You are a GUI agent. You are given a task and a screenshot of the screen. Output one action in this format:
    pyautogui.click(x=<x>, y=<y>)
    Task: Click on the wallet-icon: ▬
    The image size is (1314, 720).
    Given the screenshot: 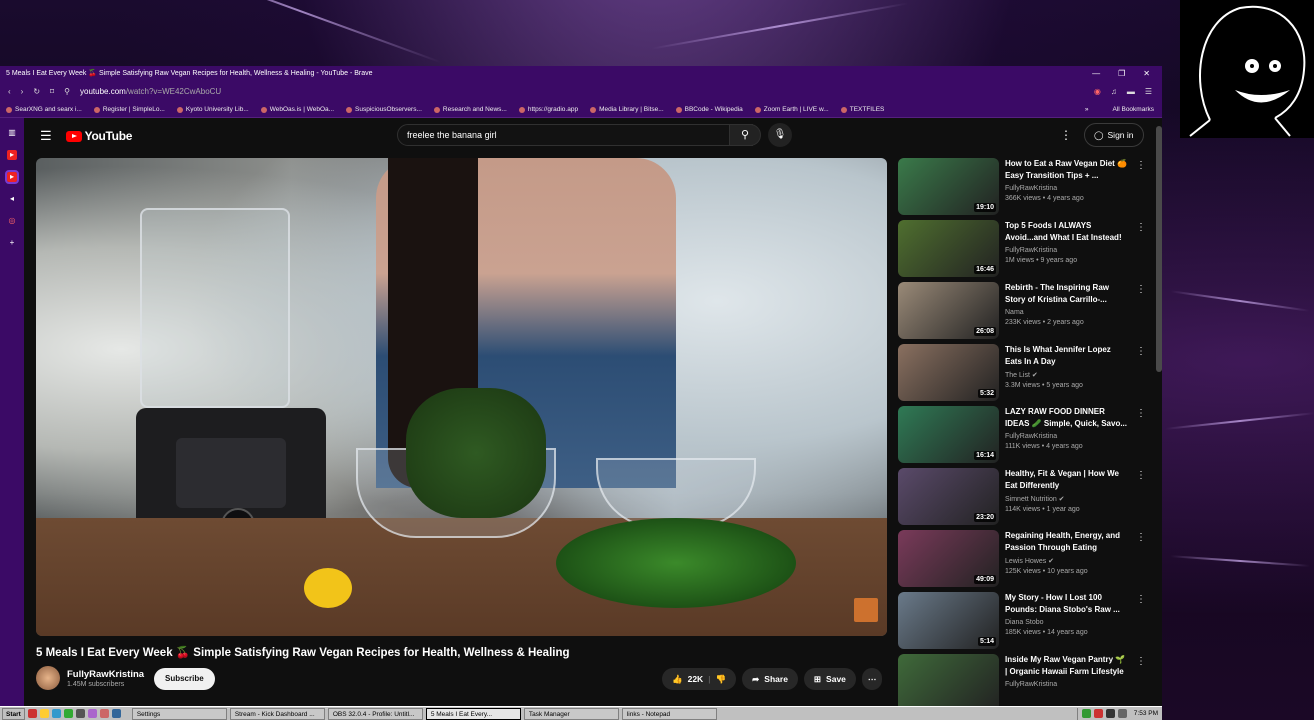 What is the action you would take?
    pyautogui.click(x=1131, y=91)
    